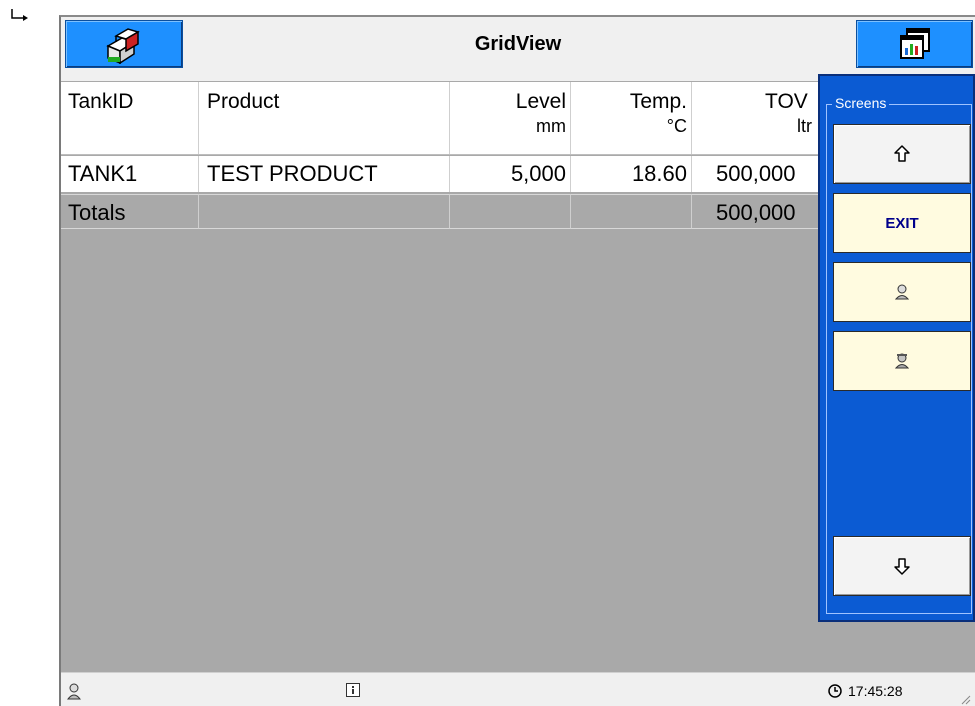 Image resolution: width=975 pixels, height=706 pixels. Describe the element at coordinates (861, 103) in the screenshot. I see `screens-label: Screens` at that location.